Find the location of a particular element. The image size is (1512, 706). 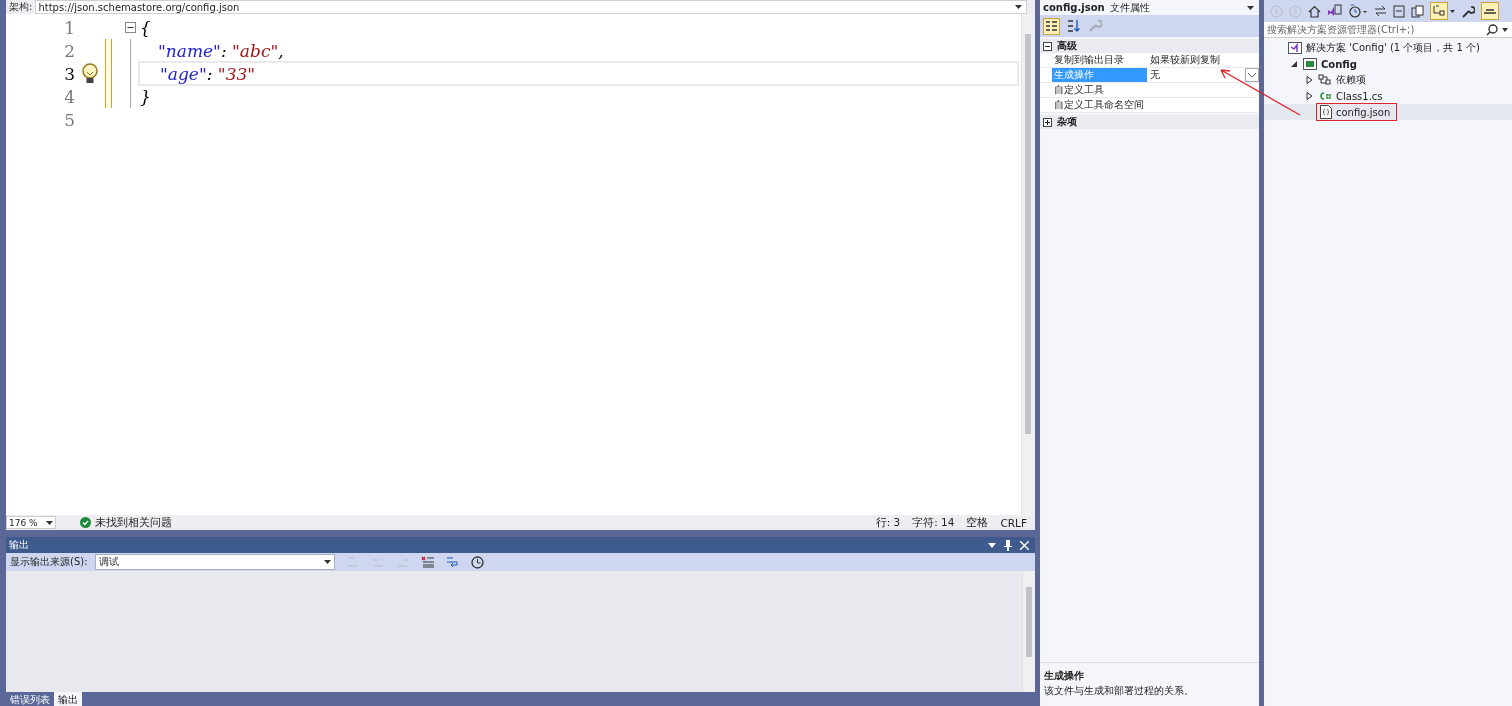

clock-icon is located at coordinates (477, 562).